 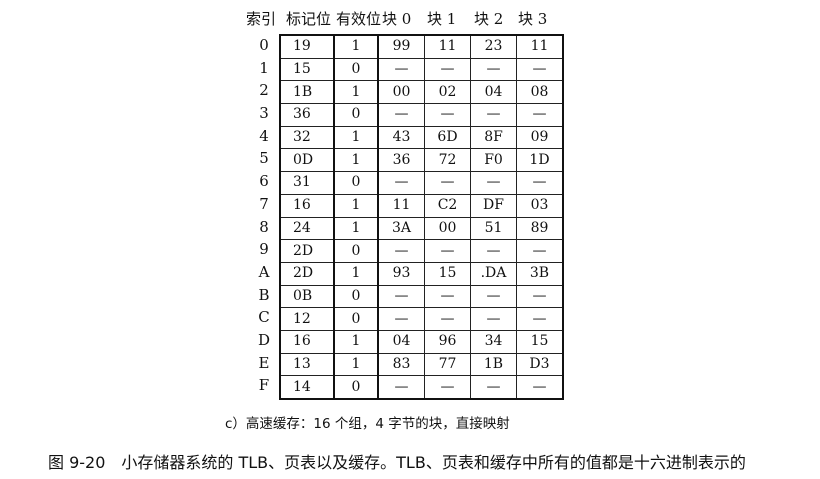 What do you see at coordinates (264, 203) in the screenshot?
I see `row-index: 7` at bounding box center [264, 203].